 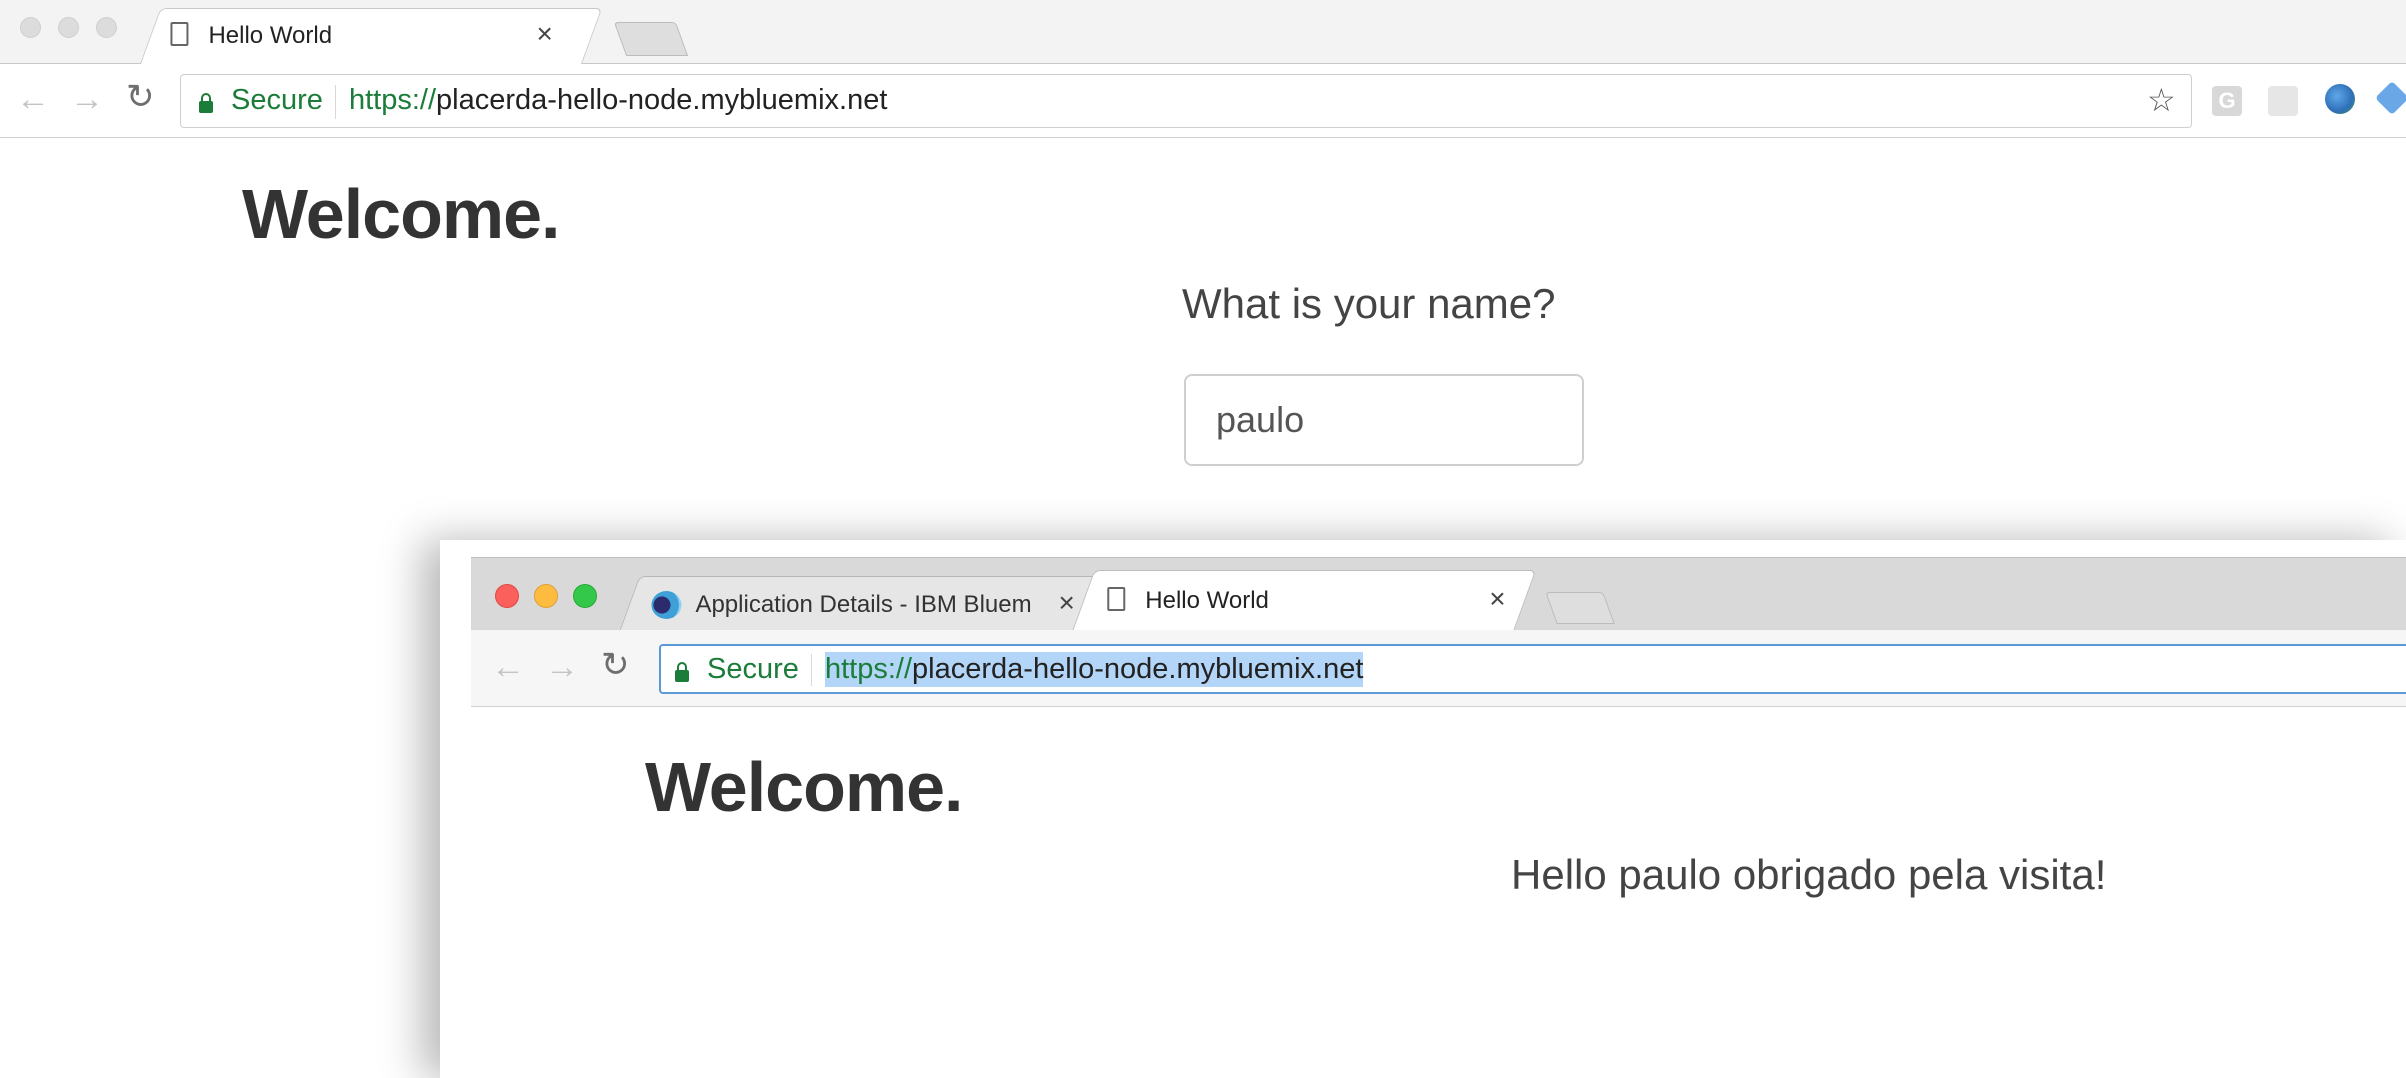 I want to click on google-translate-icon: G, so click(x=2227, y=101).